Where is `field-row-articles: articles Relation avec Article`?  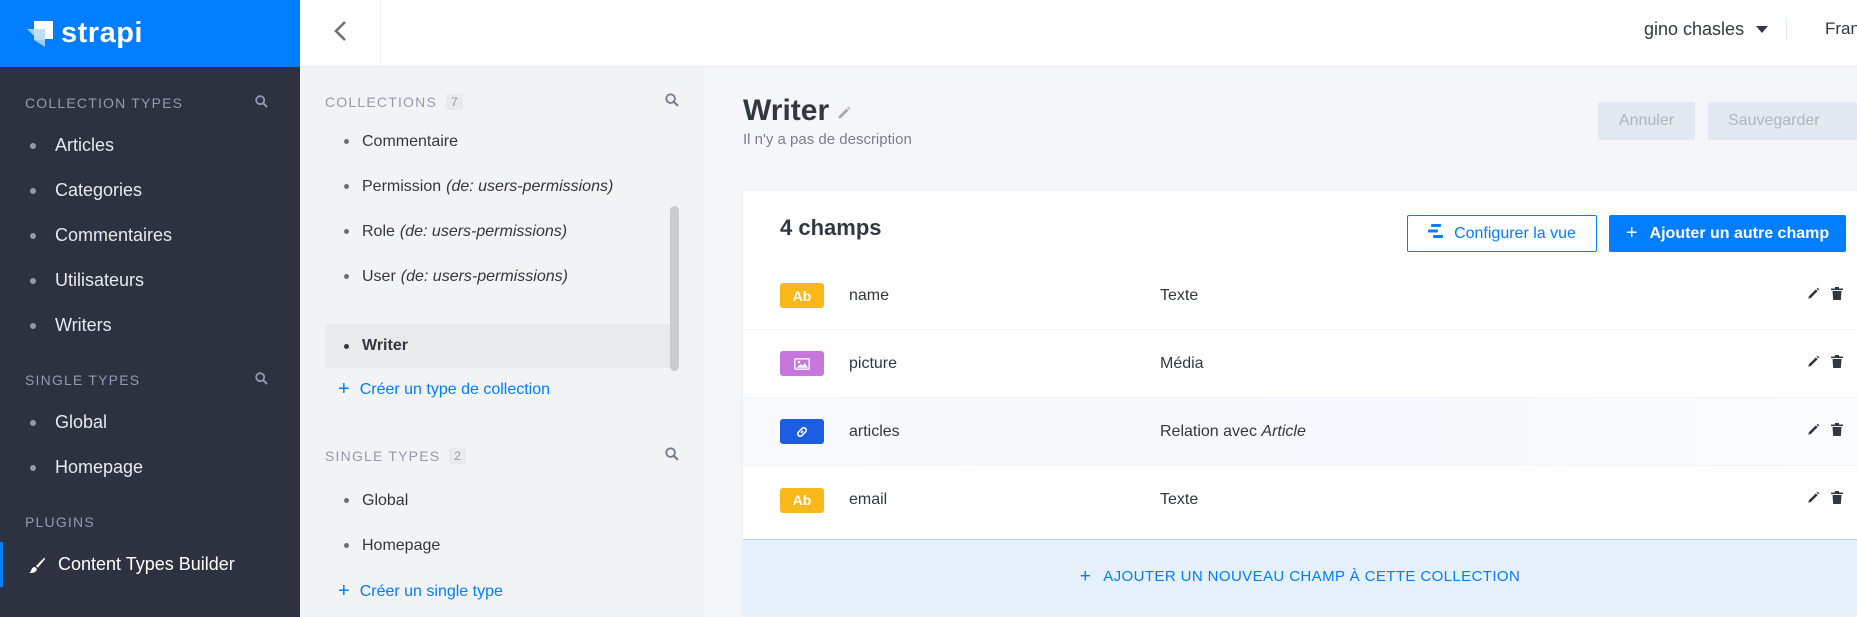 field-row-articles: articles Relation avec Article is located at coordinates (1300, 432).